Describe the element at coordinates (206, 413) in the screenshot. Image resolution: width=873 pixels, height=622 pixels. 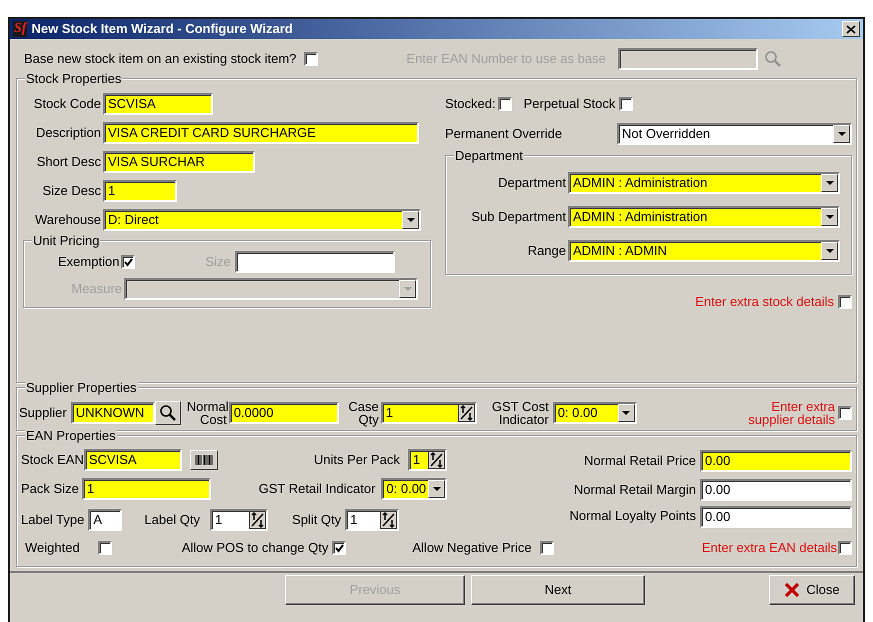
I see `field-label: Normal Cost` at that location.